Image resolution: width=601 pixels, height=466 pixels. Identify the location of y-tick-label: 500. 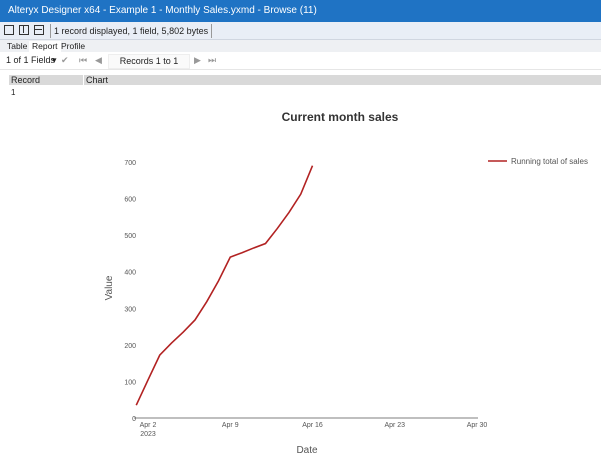
(130, 236).